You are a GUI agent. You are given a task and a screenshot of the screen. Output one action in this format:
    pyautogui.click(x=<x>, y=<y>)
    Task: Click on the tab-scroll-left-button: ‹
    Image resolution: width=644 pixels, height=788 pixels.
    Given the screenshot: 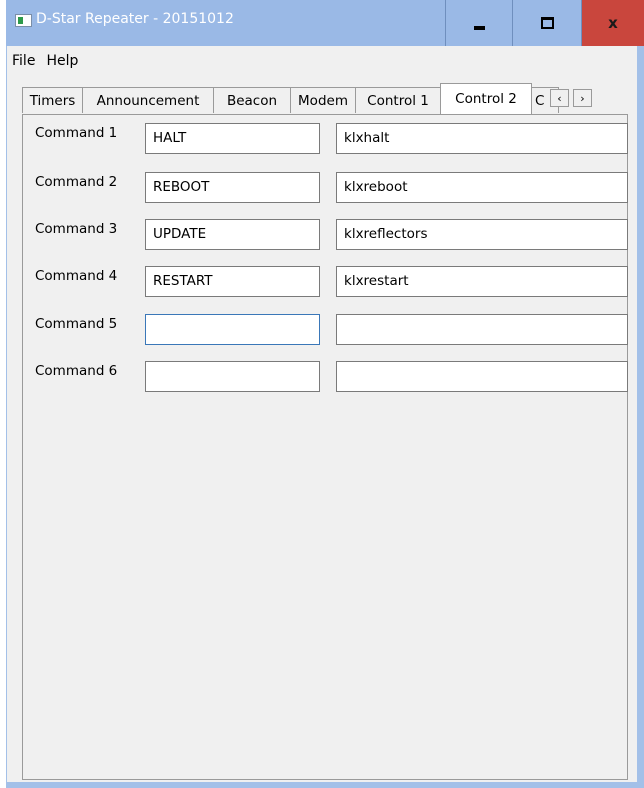 What is the action you would take?
    pyautogui.click(x=559, y=98)
    